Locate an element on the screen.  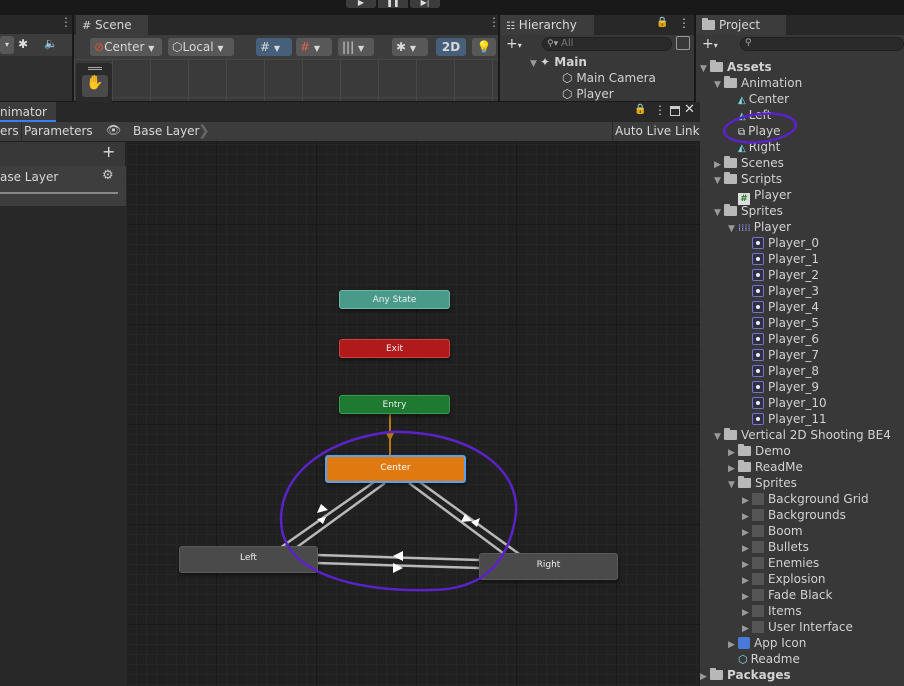
effects-button: ✱ ▼ is located at coordinates (410, 47).